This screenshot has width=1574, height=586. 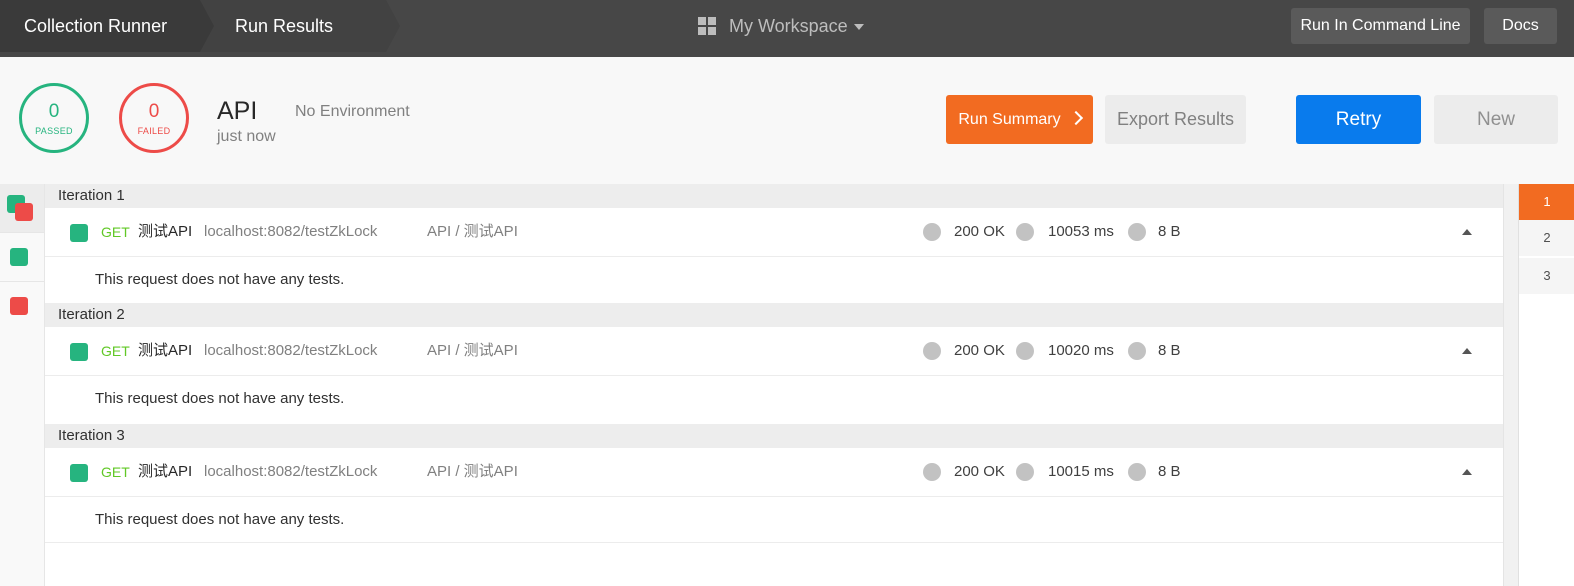 I want to click on response-time: 10020 ms, so click(x=1081, y=350).